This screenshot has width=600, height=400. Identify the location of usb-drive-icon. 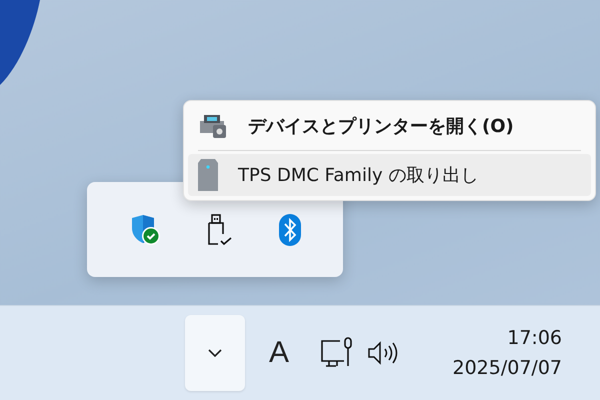
(220, 230).